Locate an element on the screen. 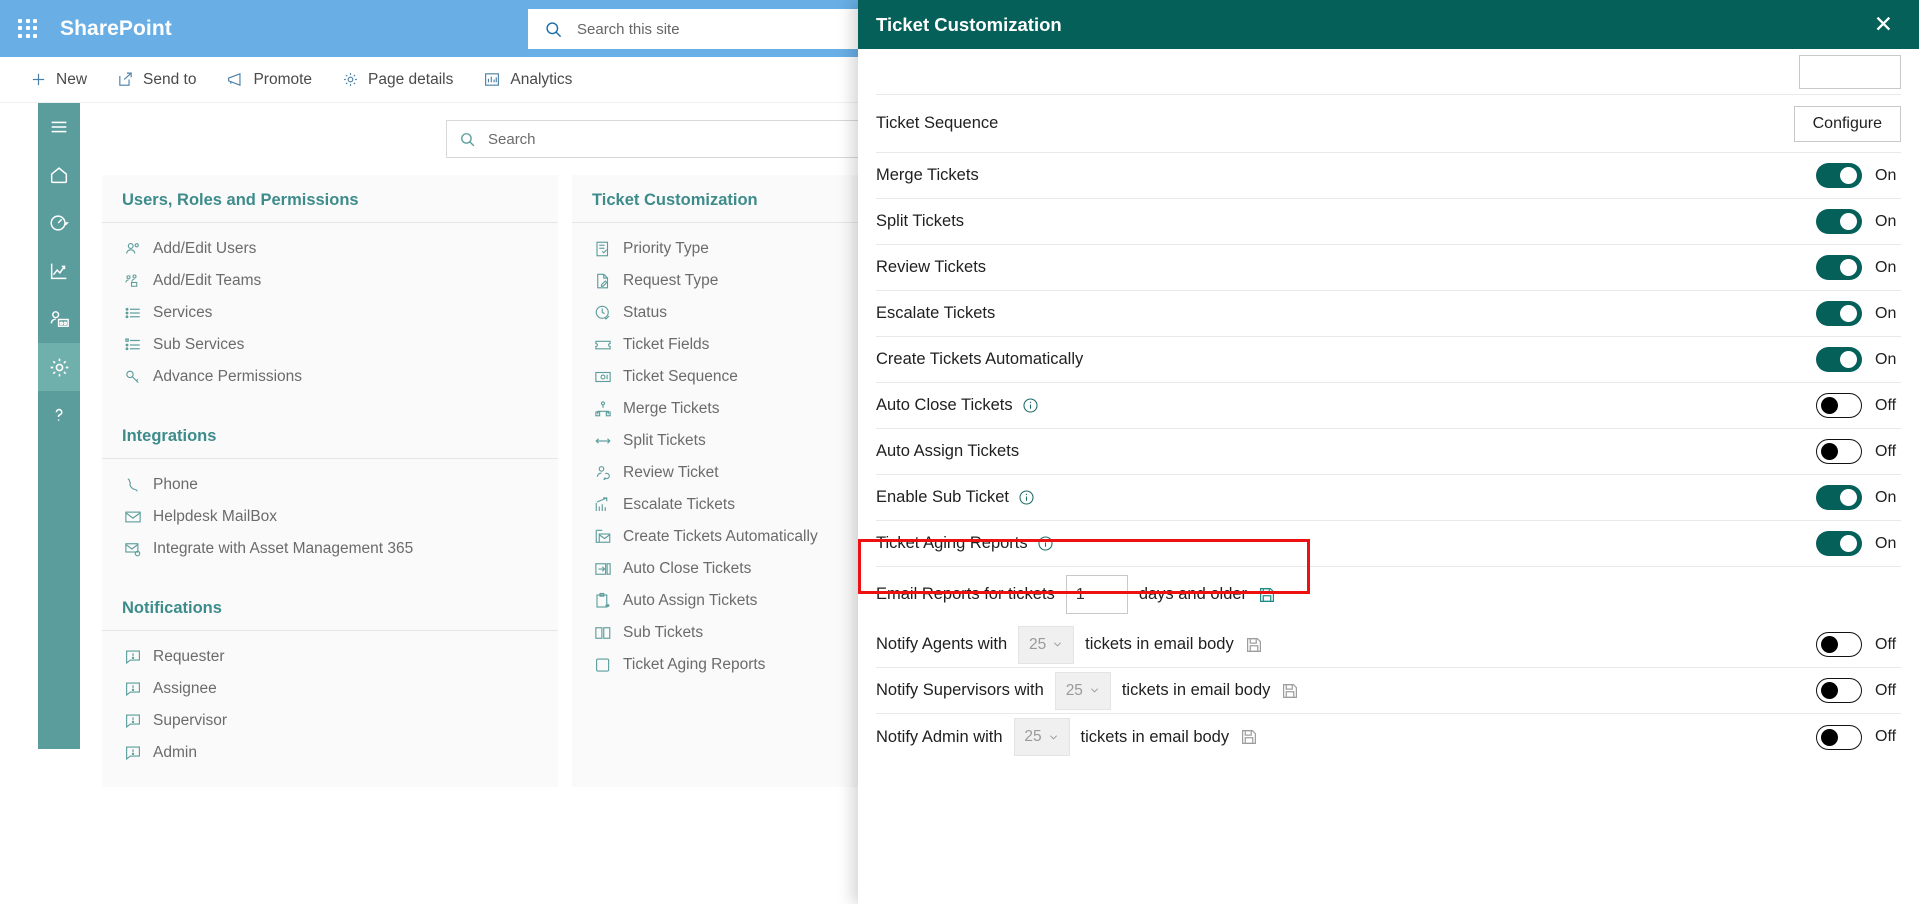  review-people-icon is located at coordinates (603, 473).